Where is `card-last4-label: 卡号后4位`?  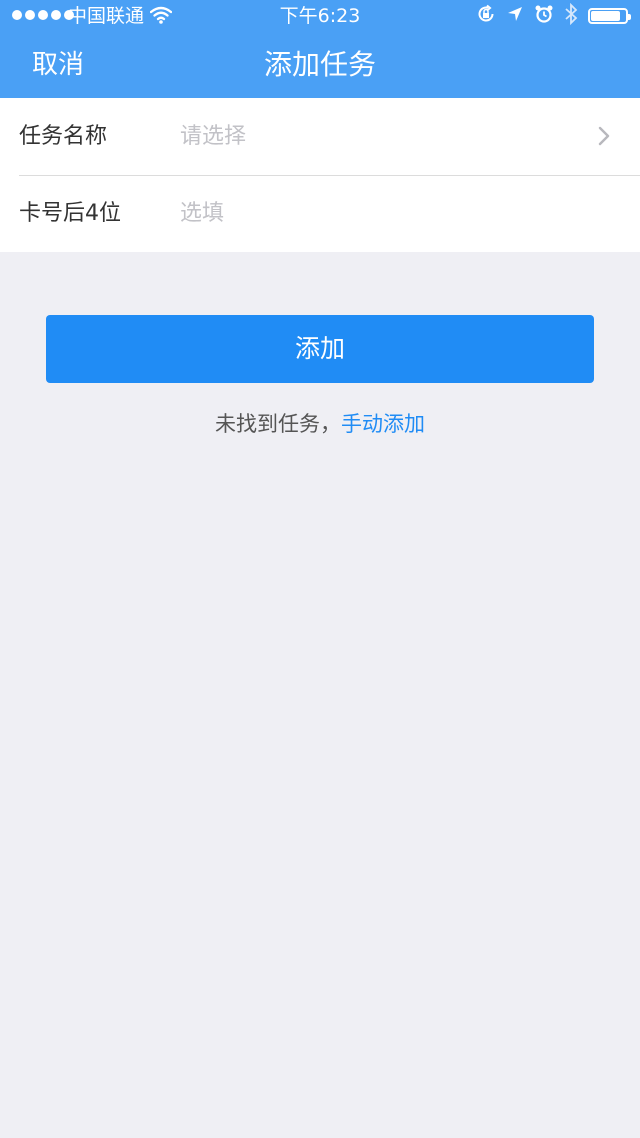 card-last4-label: 卡号后4位 is located at coordinates (70, 213).